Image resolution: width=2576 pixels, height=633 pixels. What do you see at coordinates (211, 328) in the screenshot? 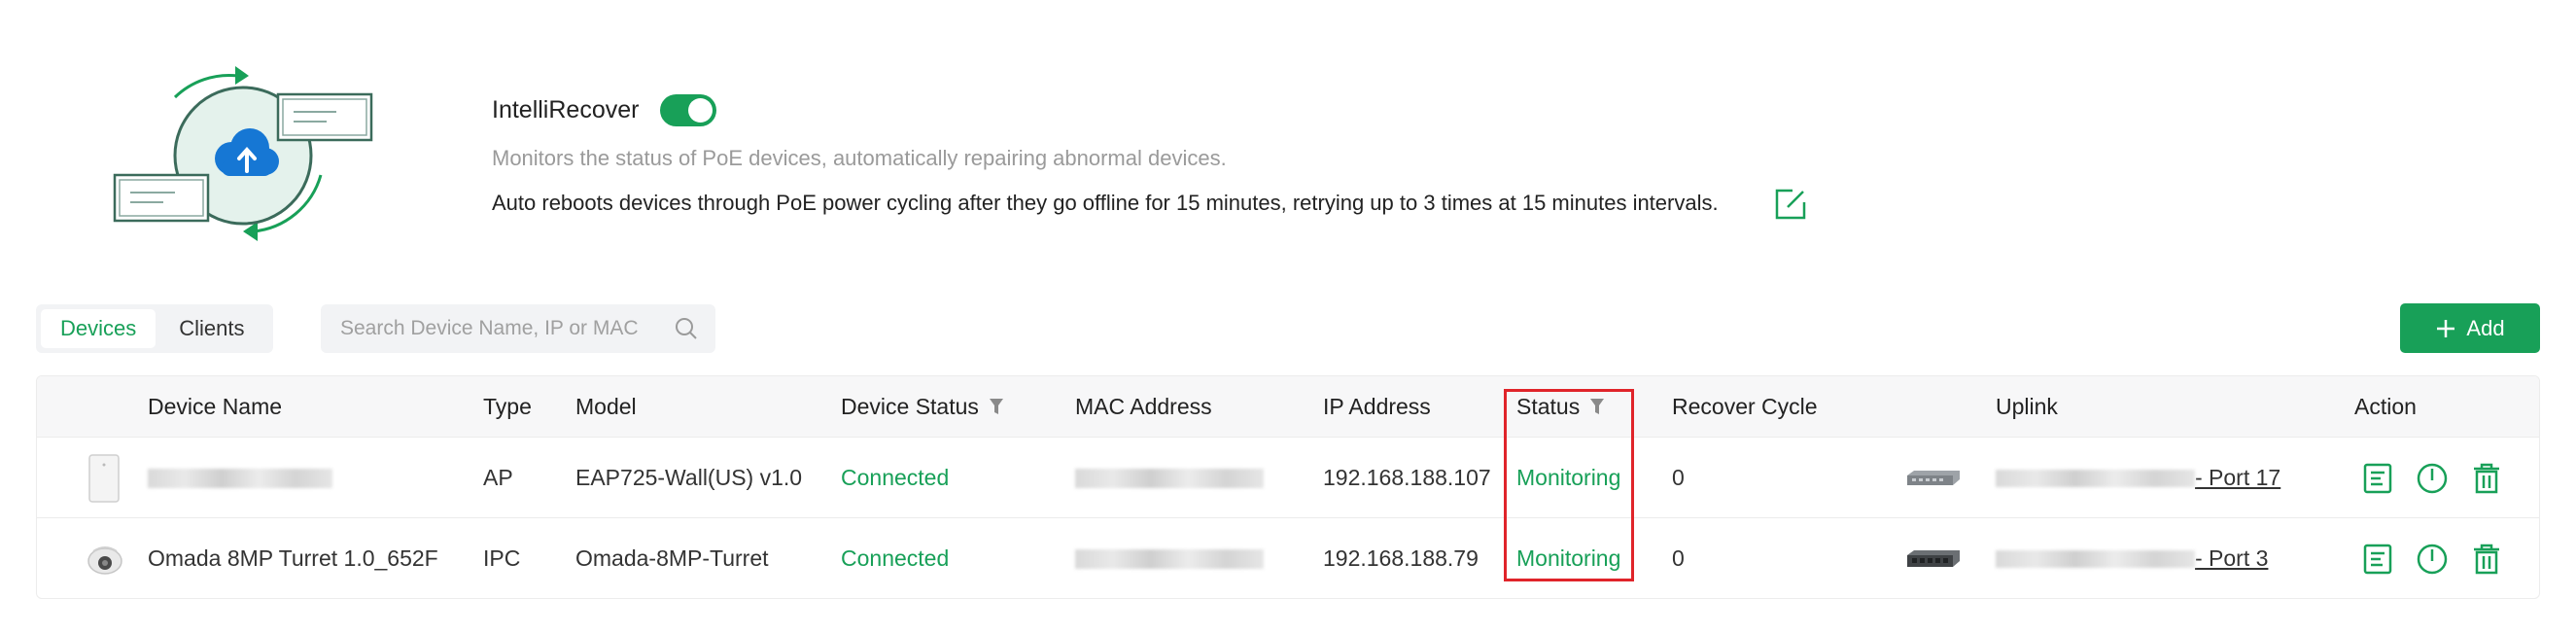
I see `tab-clients: Clients` at bounding box center [211, 328].